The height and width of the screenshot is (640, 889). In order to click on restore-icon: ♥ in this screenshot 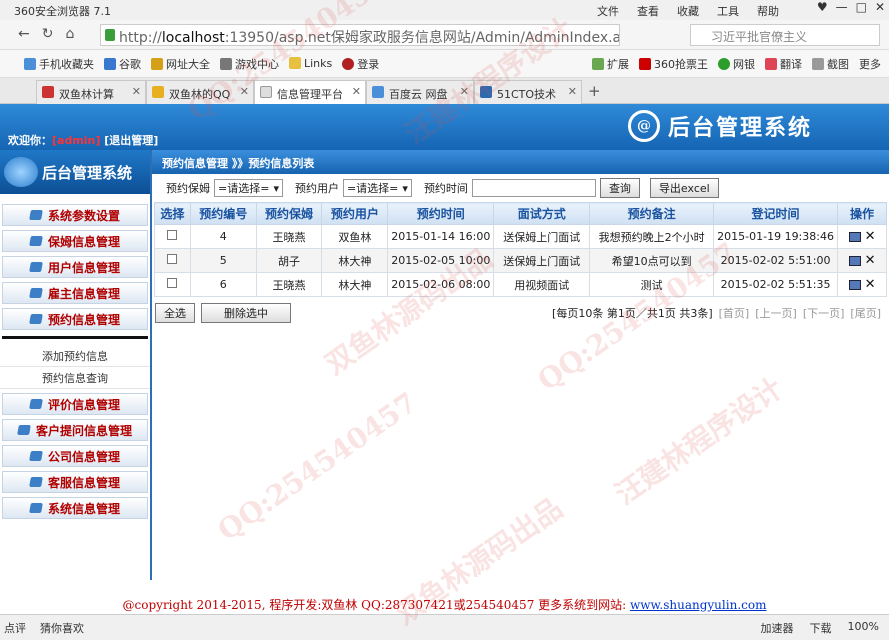, I will do `click(822, 7)`.